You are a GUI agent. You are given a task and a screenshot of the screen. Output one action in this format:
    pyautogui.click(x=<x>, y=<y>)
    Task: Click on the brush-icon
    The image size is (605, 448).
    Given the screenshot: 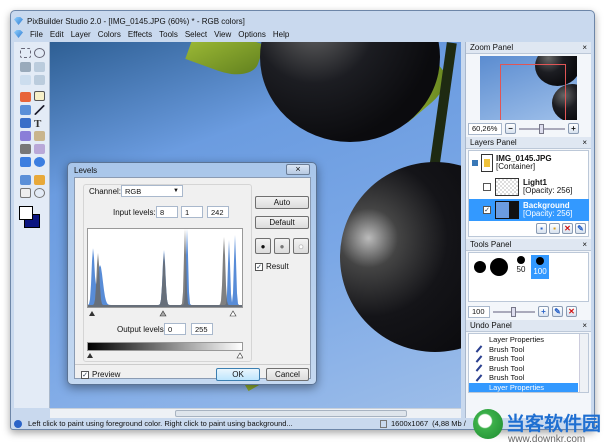 What is the action you would take?
    pyautogui.click(x=39, y=96)
    